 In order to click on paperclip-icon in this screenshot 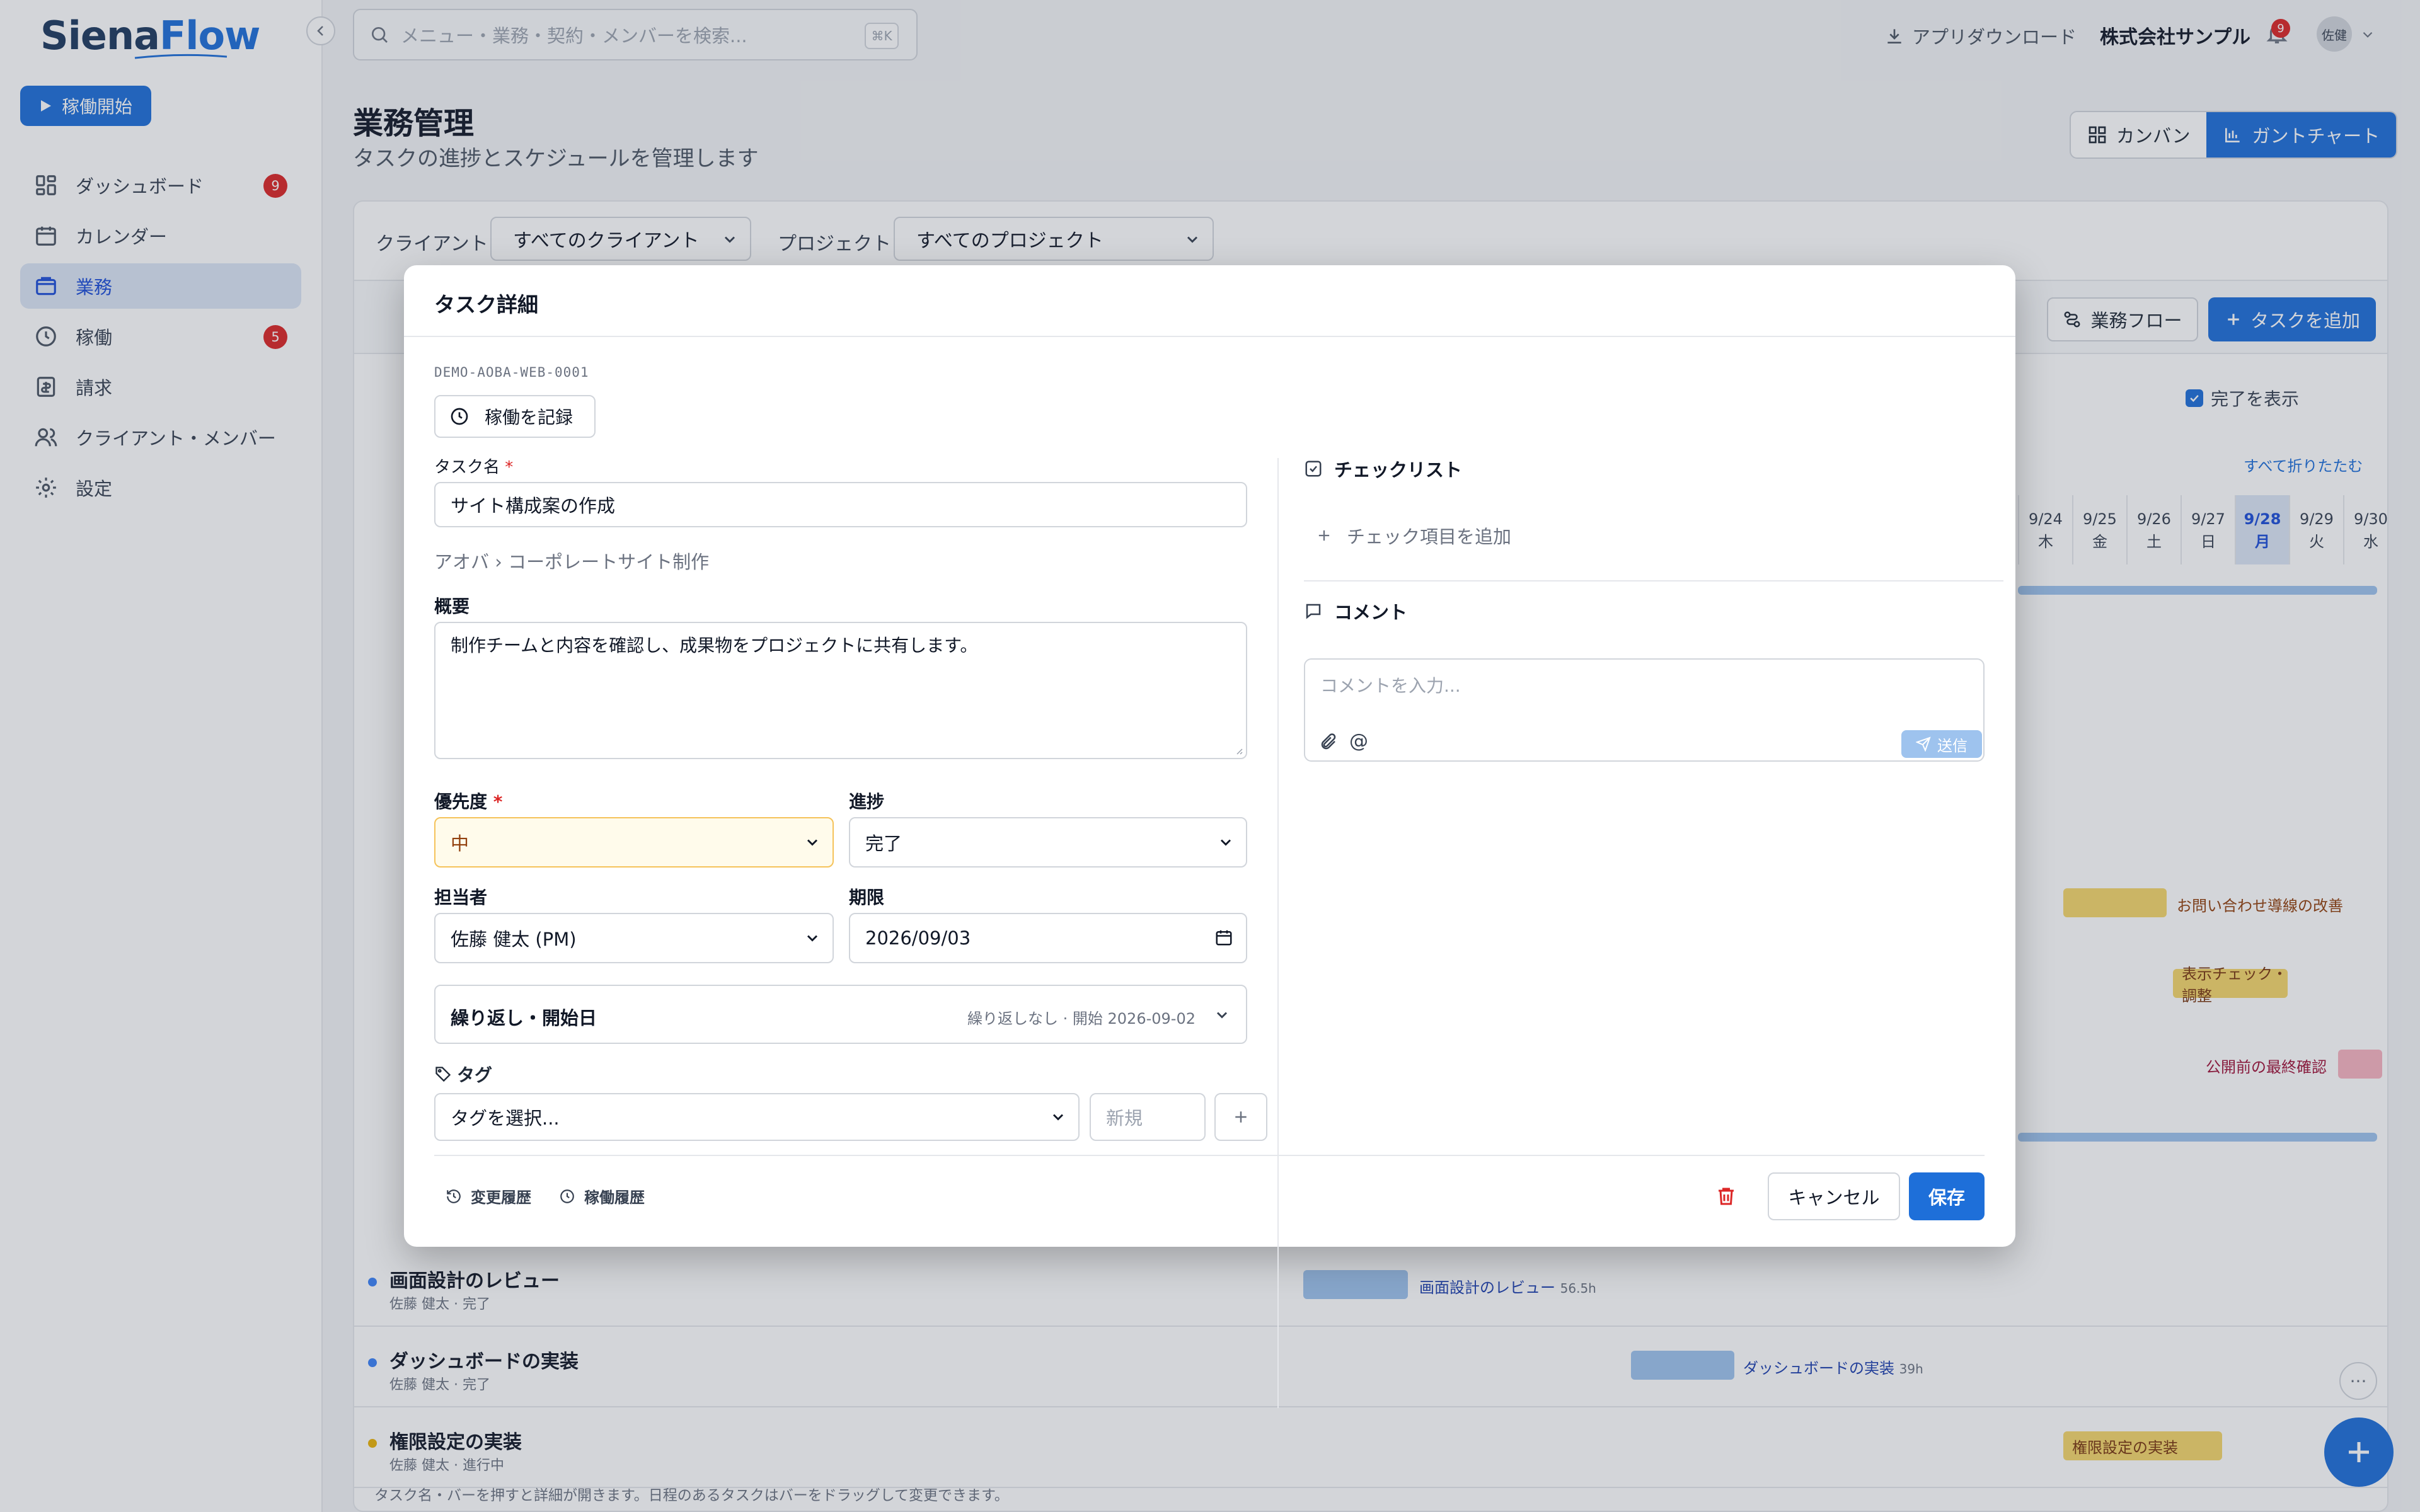, I will do `click(1329, 742)`.